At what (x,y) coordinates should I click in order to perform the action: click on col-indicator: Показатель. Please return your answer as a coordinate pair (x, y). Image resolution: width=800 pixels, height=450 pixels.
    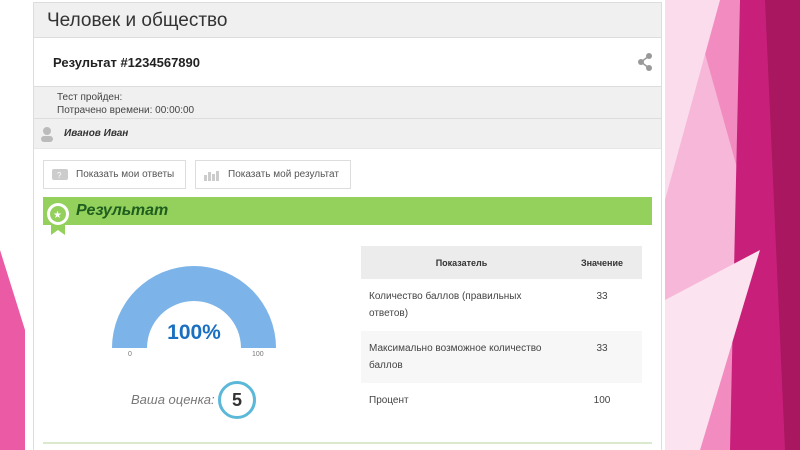
    Looking at the image, I should click on (461, 262).